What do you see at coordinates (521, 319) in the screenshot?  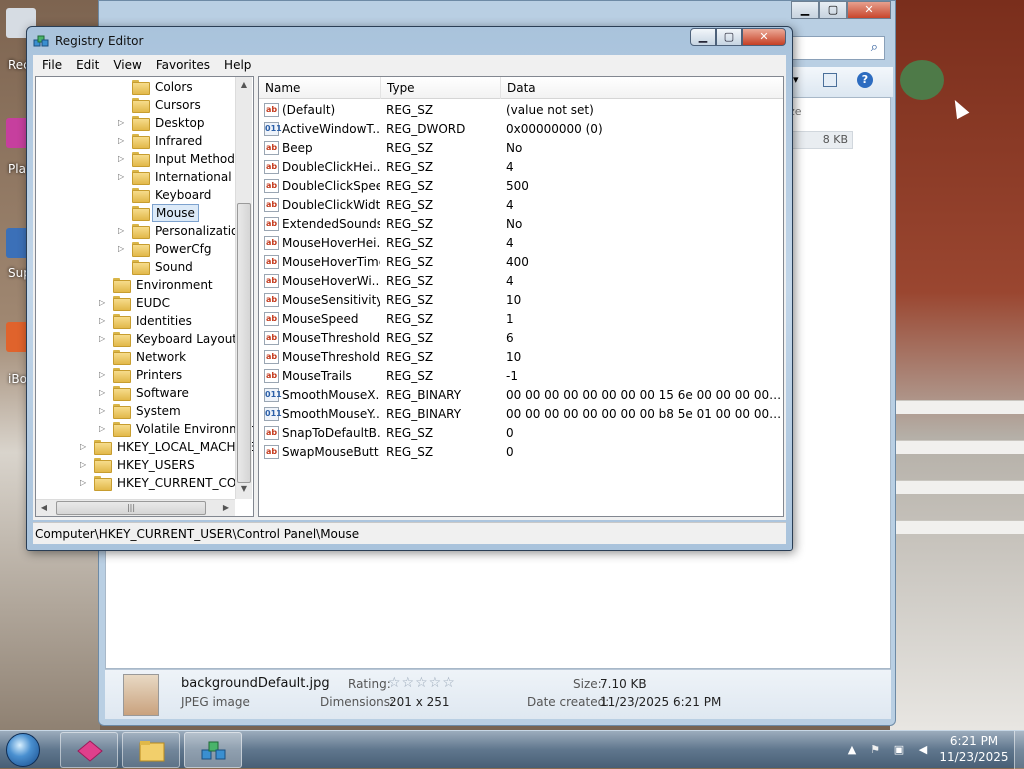 I see `value-row: ab MouseSpeed REG_SZ 1` at bounding box center [521, 319].